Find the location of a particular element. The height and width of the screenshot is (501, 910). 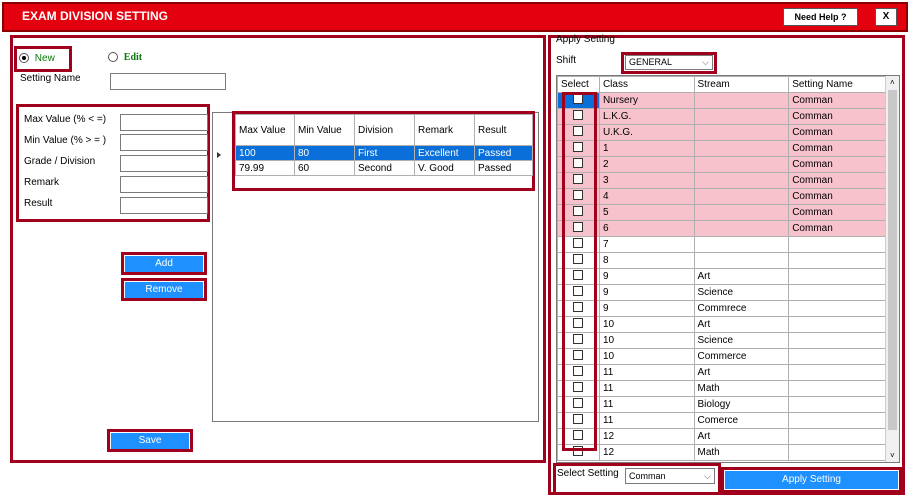

table-row: 10 Science is located at coordinates (722, 340).